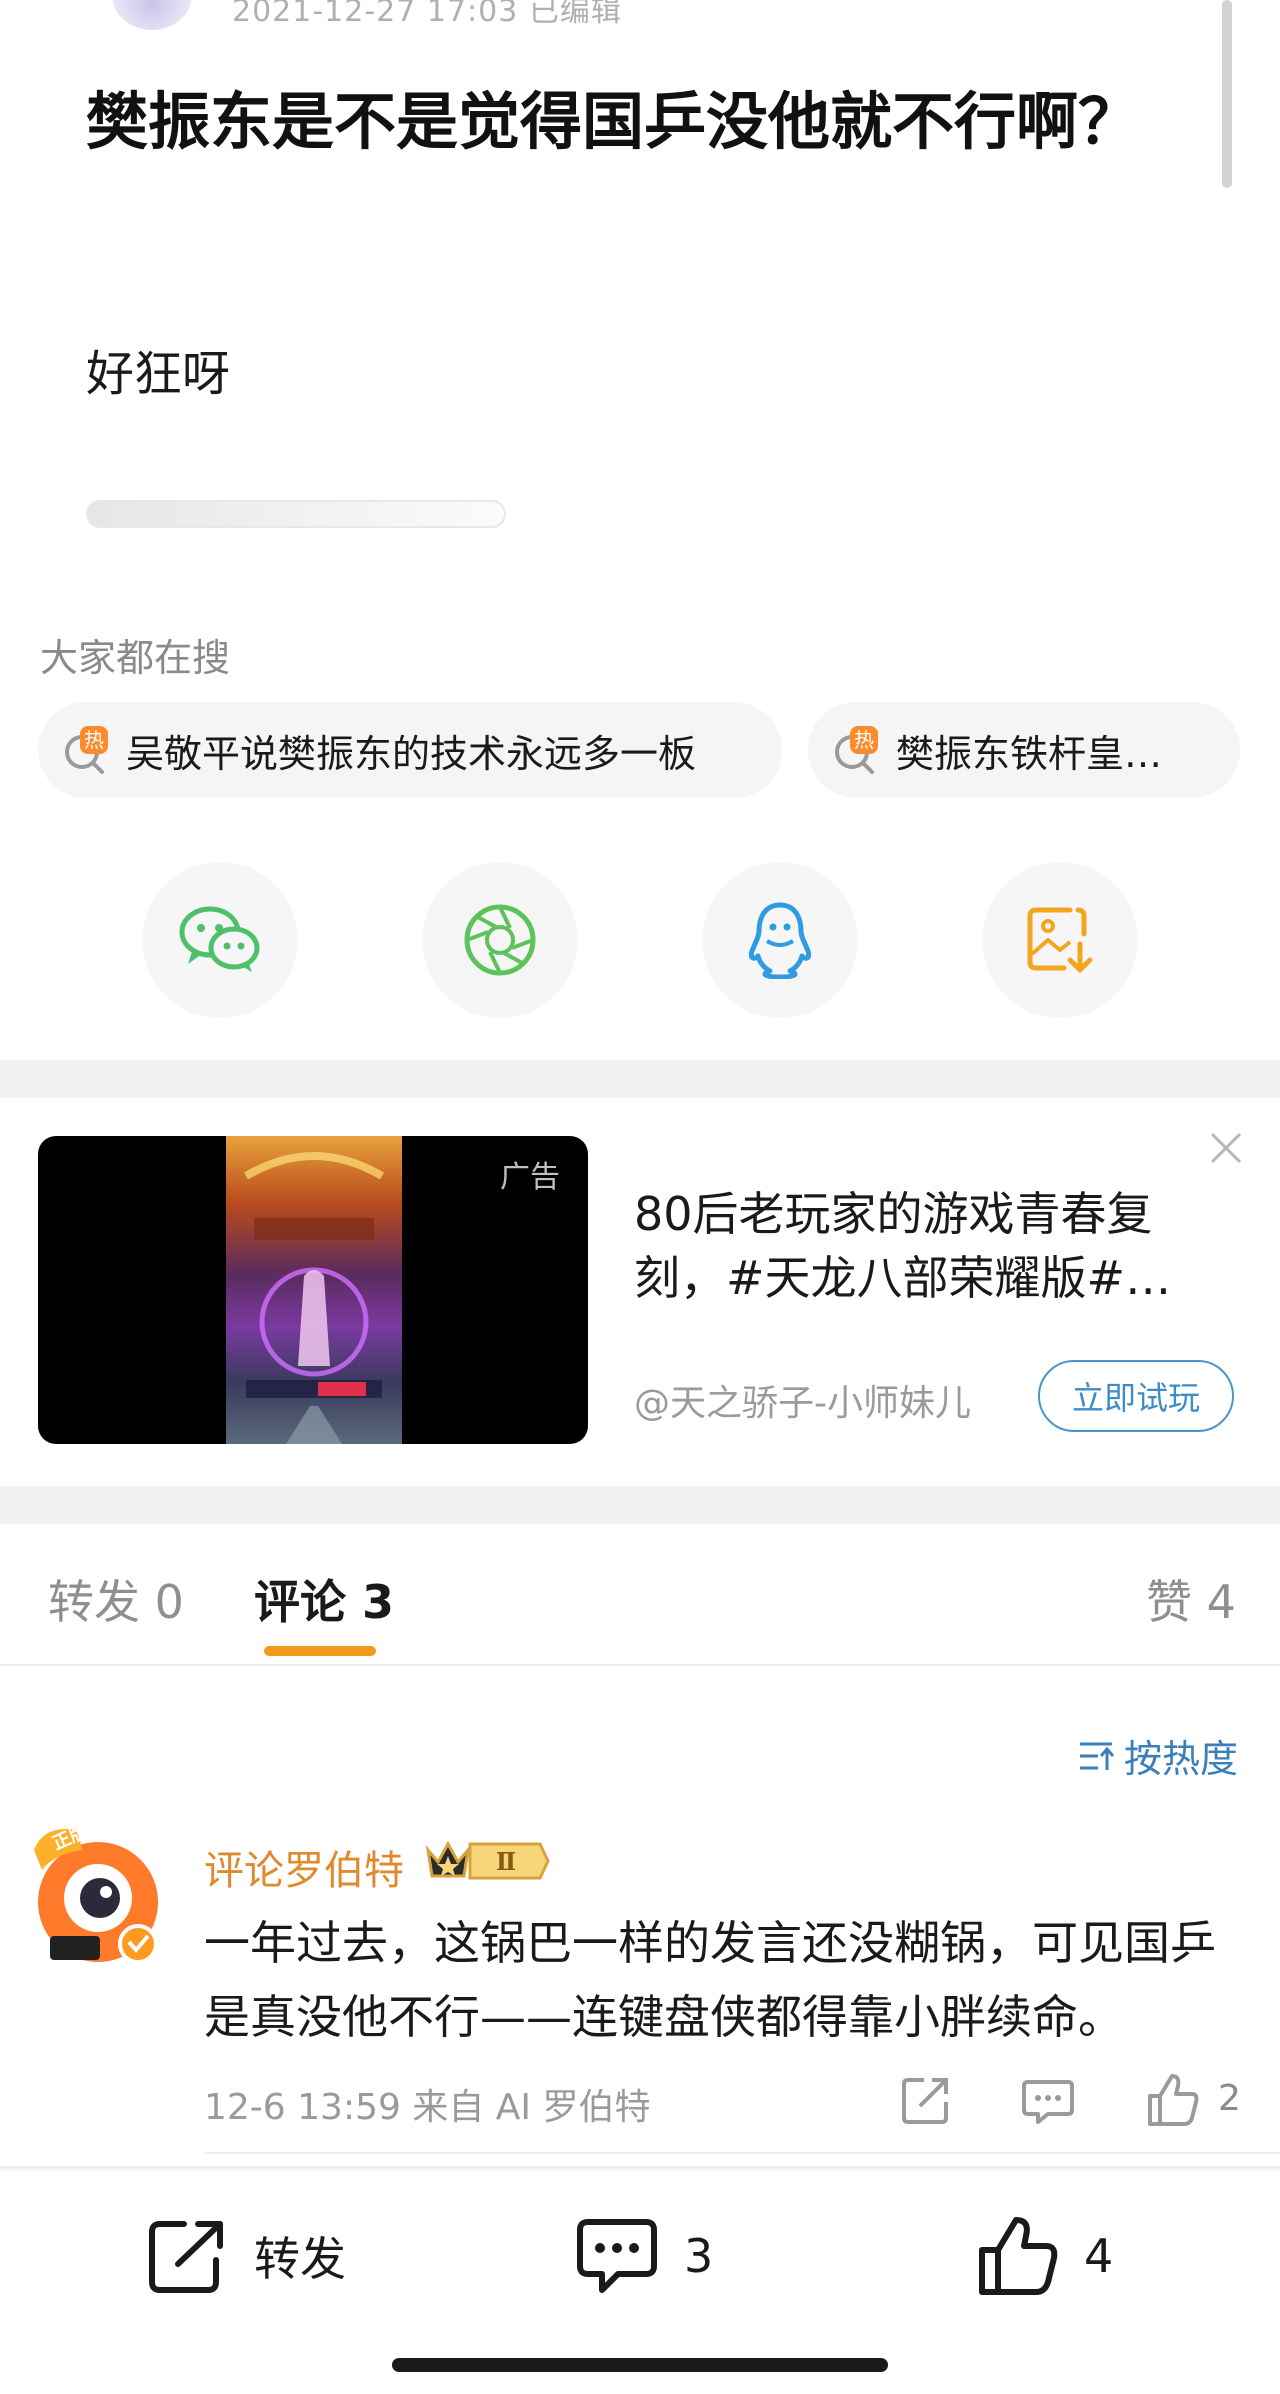 This screenshot has height=2394, width=1280. Describe the element at coordinates (135, 658) in the screenshot. I see `hot-search-heading: 大家都在搜` at that location.